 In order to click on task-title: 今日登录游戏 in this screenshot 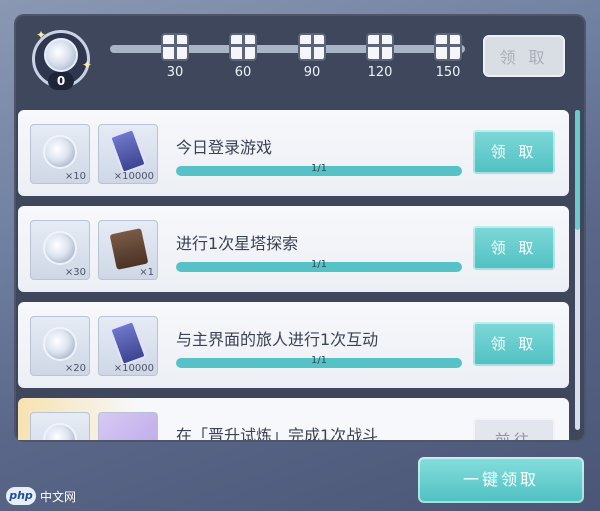, I will do `click(224, 147)`.